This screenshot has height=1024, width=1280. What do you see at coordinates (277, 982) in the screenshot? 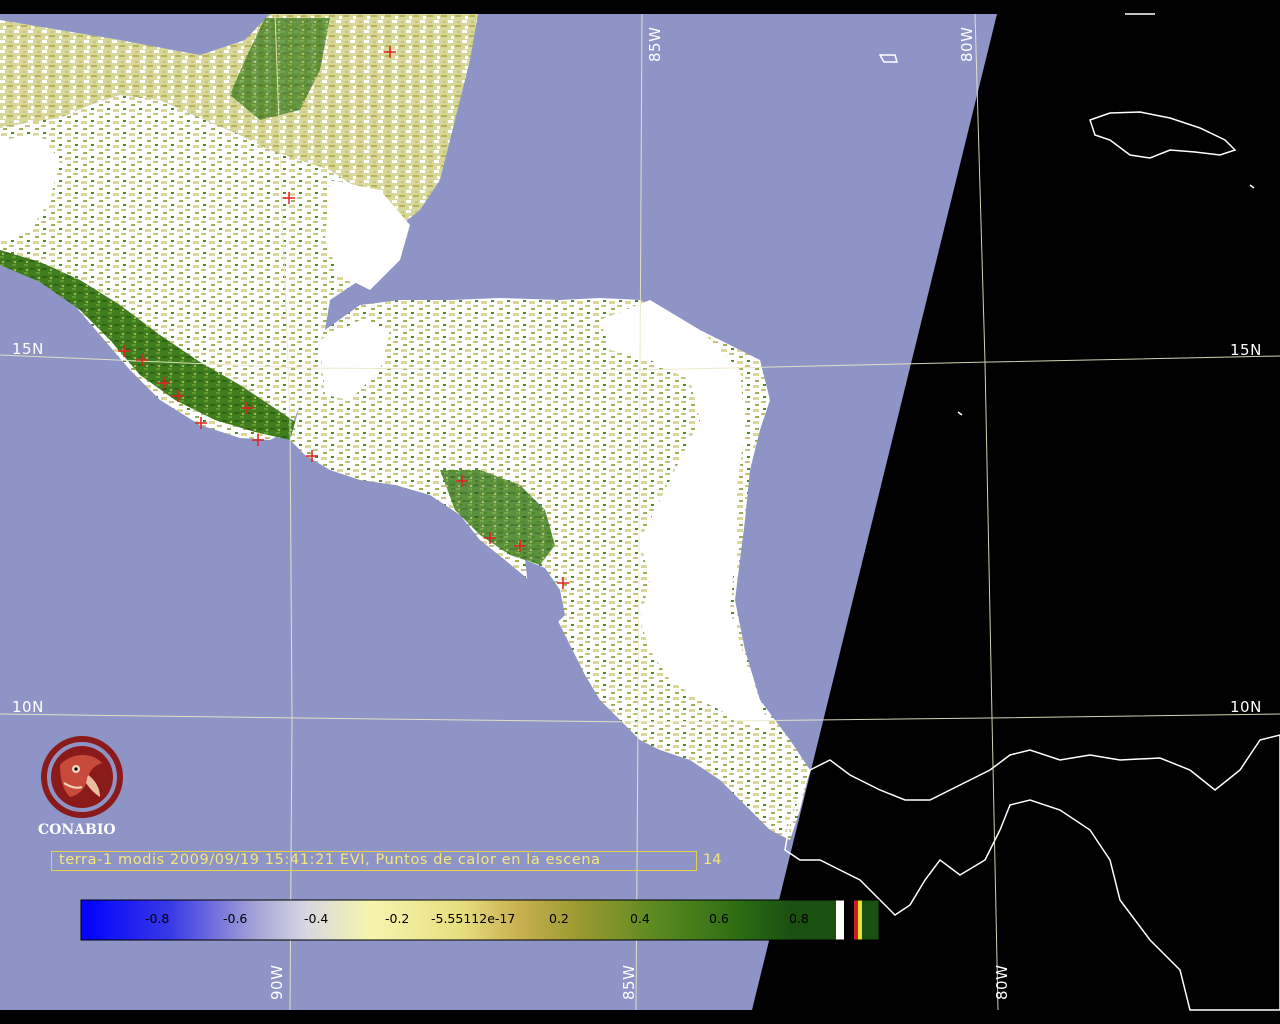
I see `lon-label-90w-bottom: 90W` at bounding box center [277, 982].